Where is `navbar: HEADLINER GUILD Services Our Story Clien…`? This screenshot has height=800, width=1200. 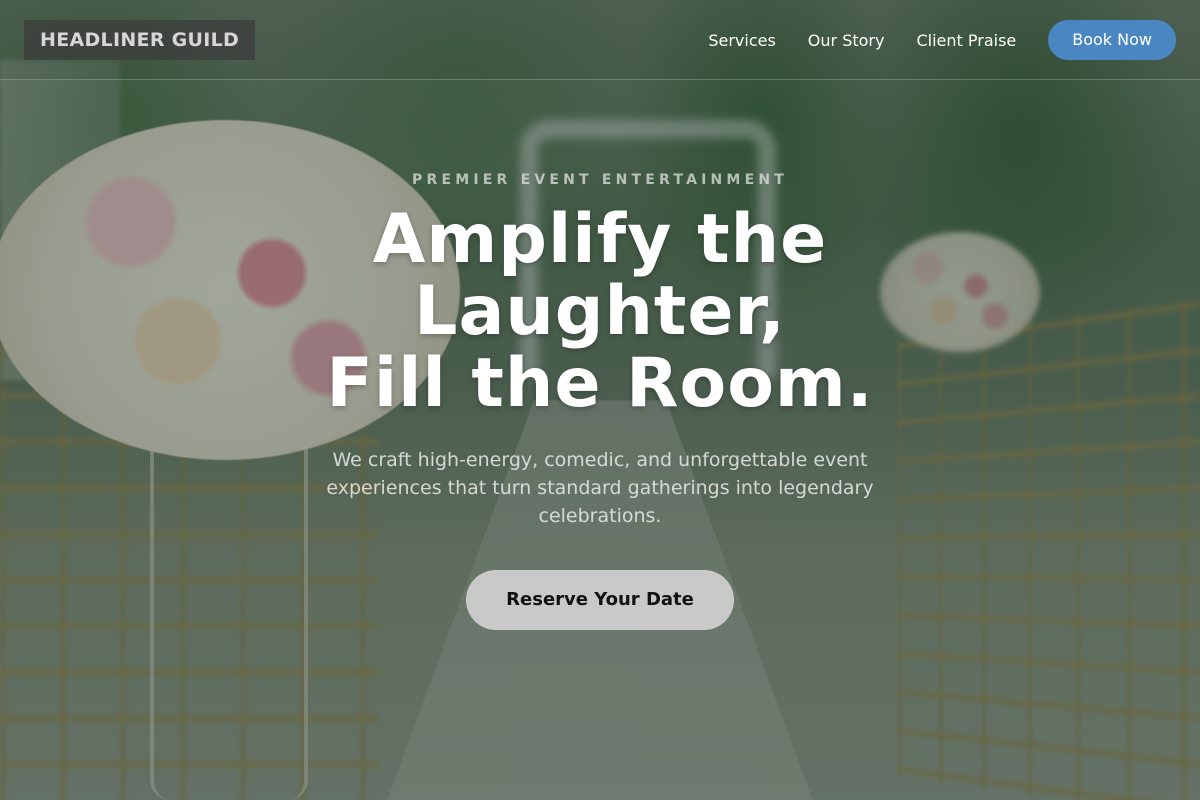
navbar: HEADLINER GUILD Services Our Story Clien… is located at coordinates (600, 40).